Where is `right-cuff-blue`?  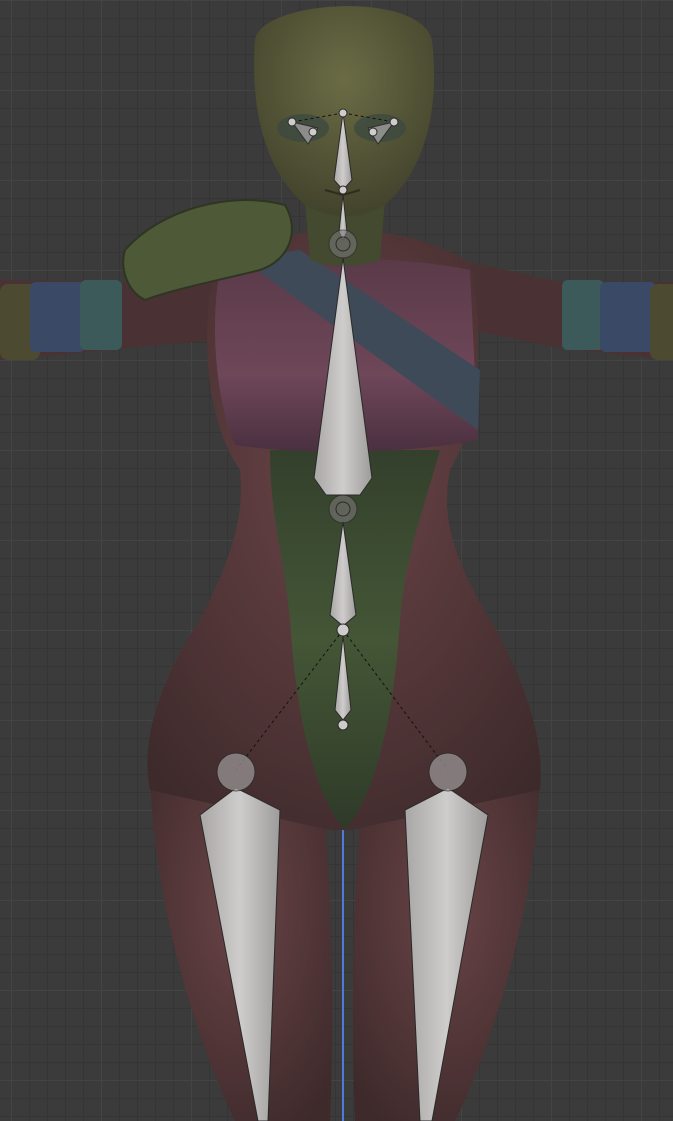 right-cuff-blue is located at coordinates (628, 317).